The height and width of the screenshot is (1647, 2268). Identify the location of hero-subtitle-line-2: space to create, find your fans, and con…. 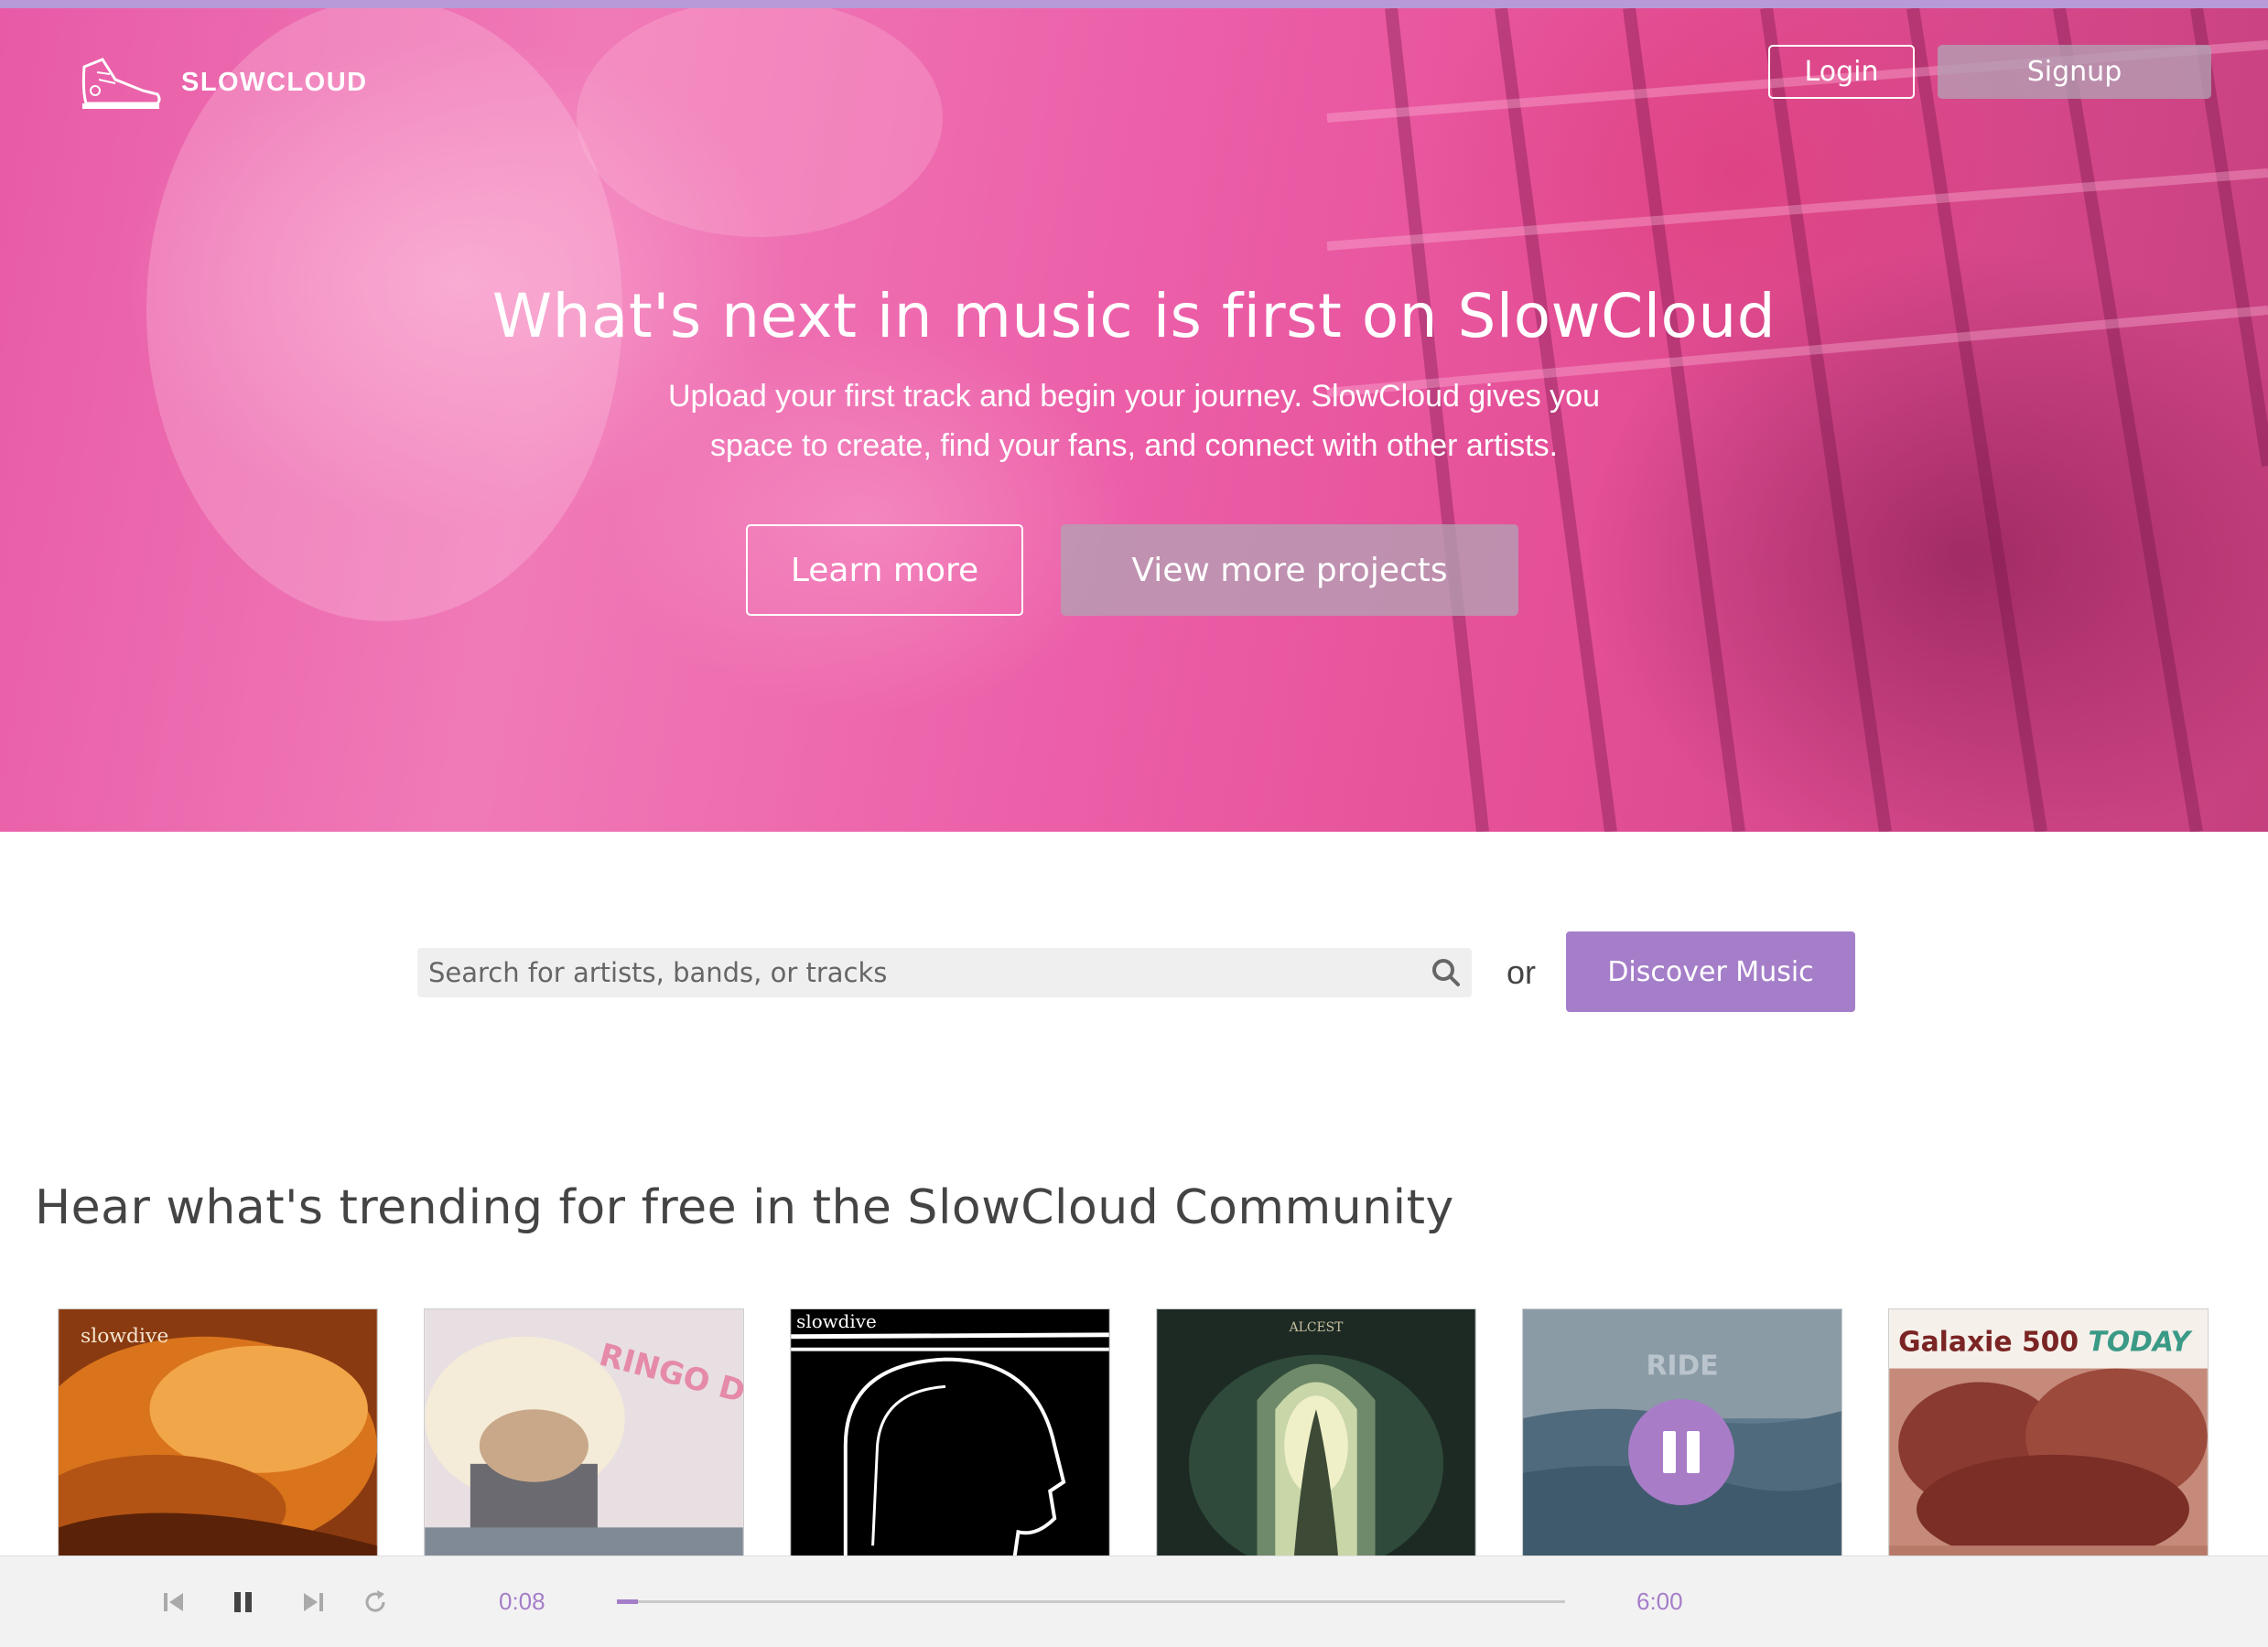
(1134, 446).